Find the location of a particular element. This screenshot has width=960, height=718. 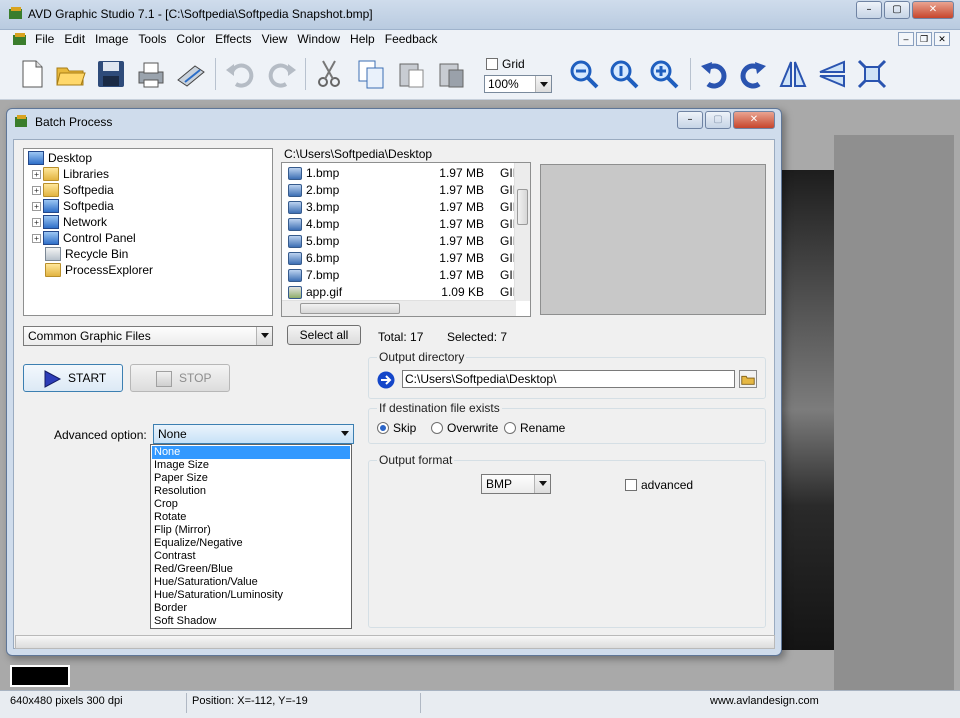

stop-button: STOP is located at coordinates (180, 378).